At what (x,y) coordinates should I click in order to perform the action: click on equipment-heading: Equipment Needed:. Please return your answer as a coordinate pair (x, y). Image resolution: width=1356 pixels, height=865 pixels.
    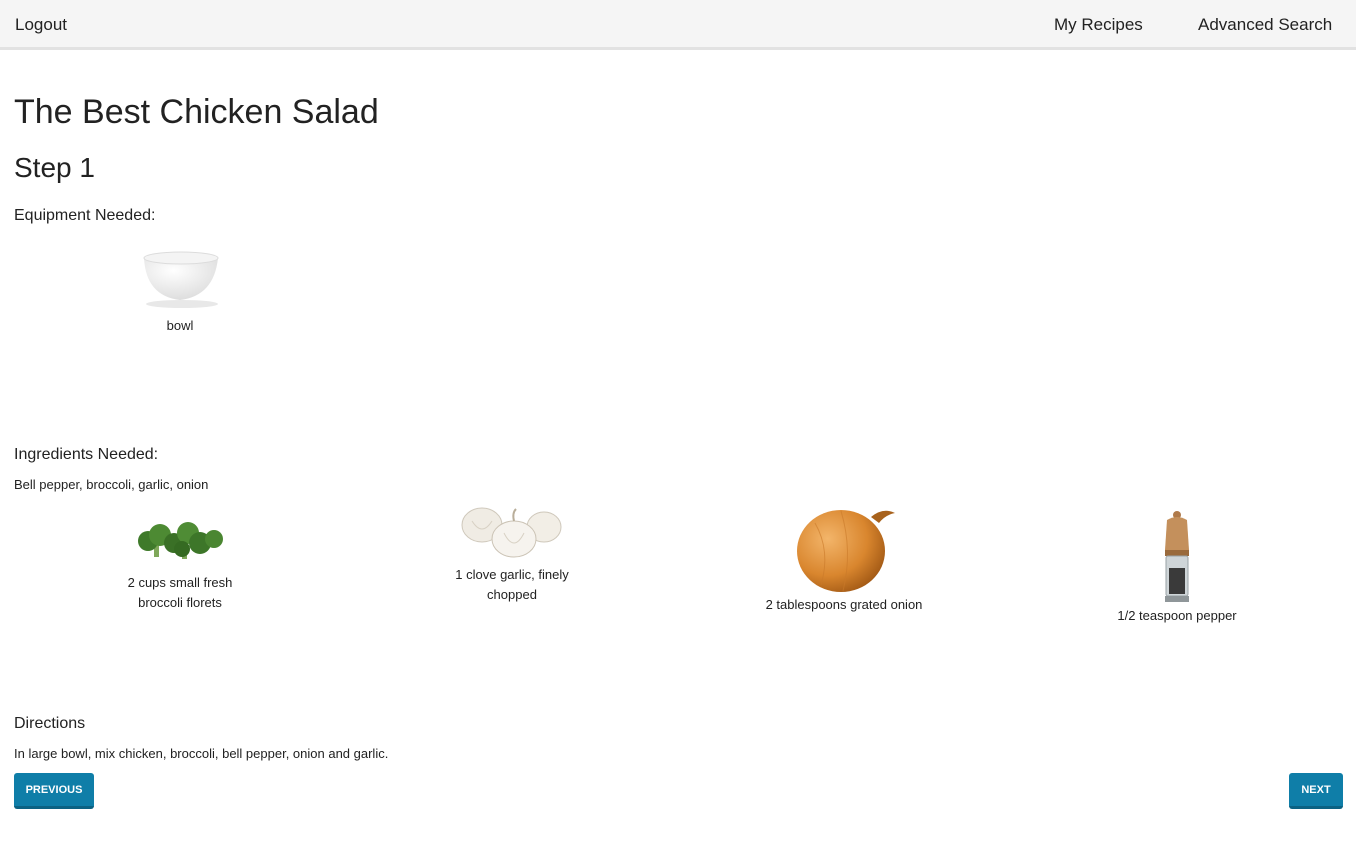
    Looking at the image, I should click on (85, 215).